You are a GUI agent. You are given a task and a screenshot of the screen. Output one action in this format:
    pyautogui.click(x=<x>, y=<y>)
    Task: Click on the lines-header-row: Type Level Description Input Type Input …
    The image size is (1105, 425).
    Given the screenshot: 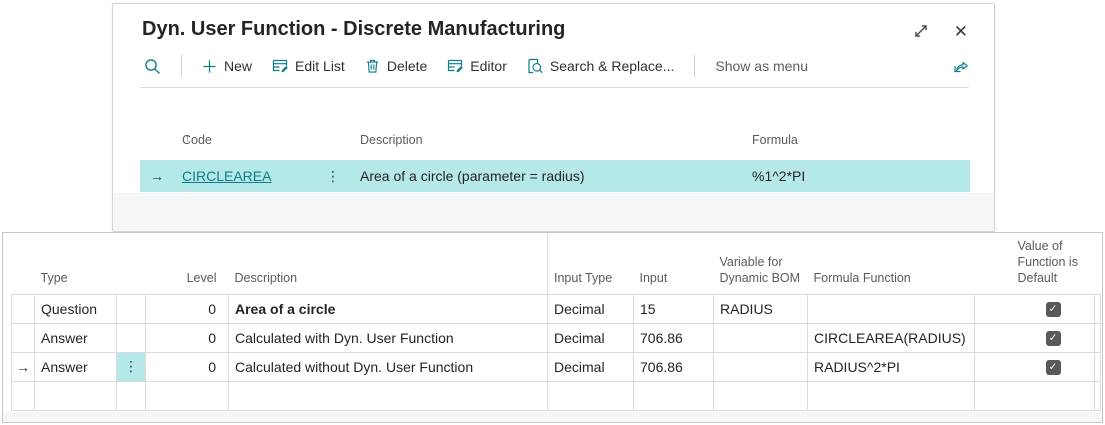 What is the action you would take?
    pyautogui.click(x=556, y=263)
    